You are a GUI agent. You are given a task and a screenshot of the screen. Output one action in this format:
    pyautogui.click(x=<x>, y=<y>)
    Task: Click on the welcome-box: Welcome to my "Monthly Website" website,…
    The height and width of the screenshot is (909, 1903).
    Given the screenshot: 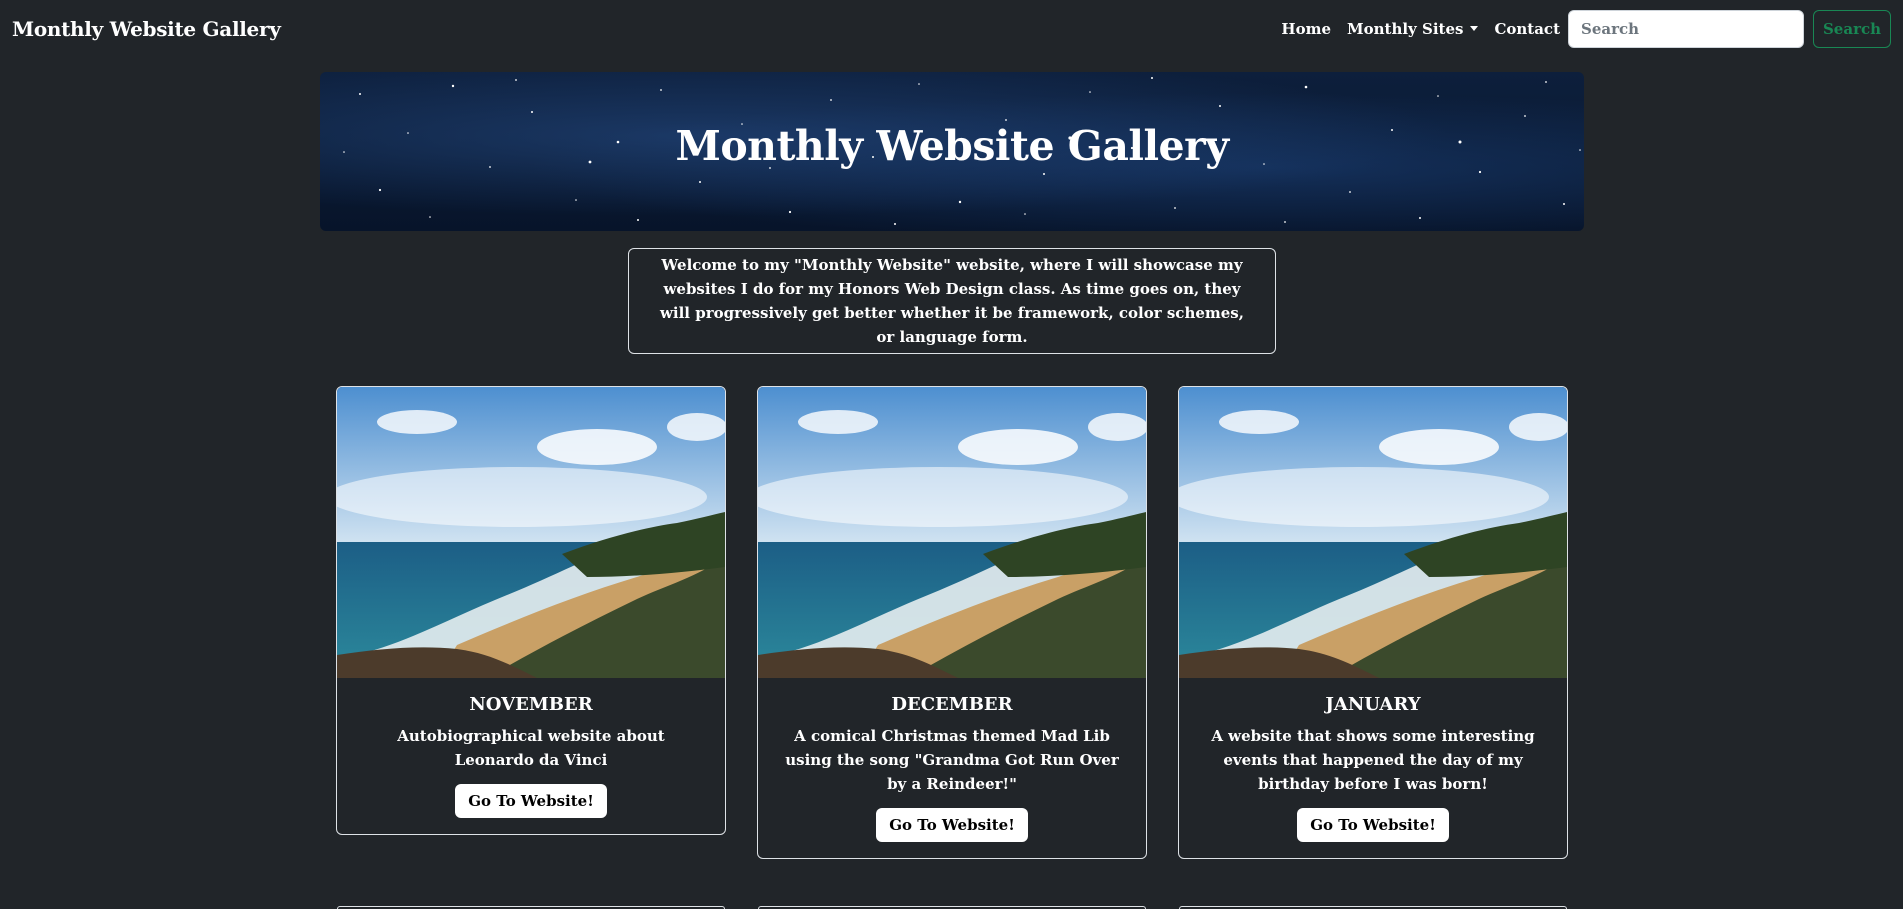 What is the action you would take?
    pyautogui.click(x=952, y=301)
    